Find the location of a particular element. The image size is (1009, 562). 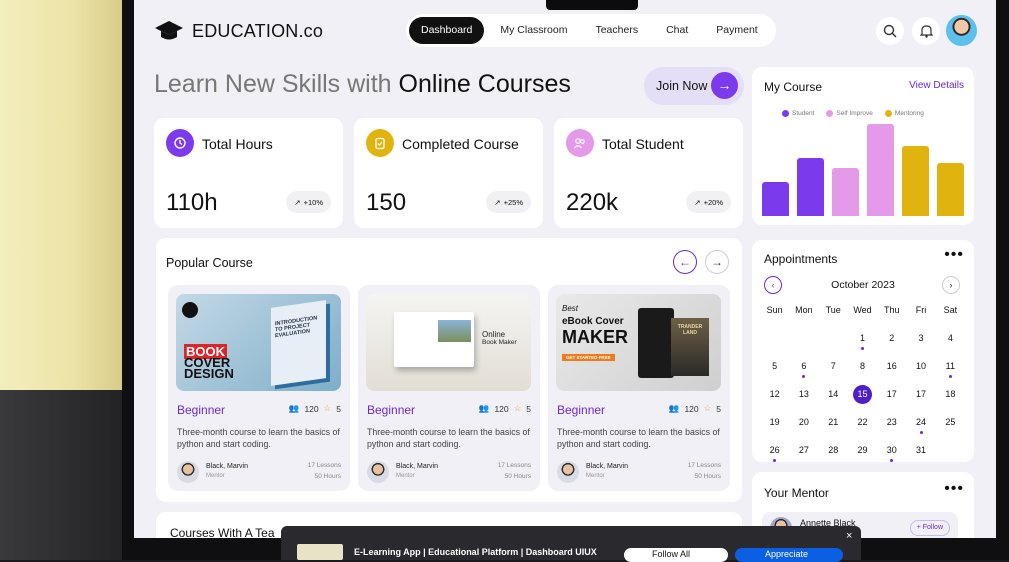

calendar-day: 22 is located at coordinates (862, 427).